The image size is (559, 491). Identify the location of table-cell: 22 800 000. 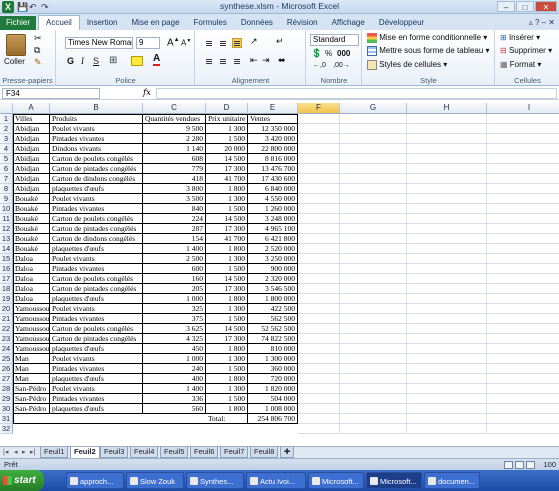
(273, 149).